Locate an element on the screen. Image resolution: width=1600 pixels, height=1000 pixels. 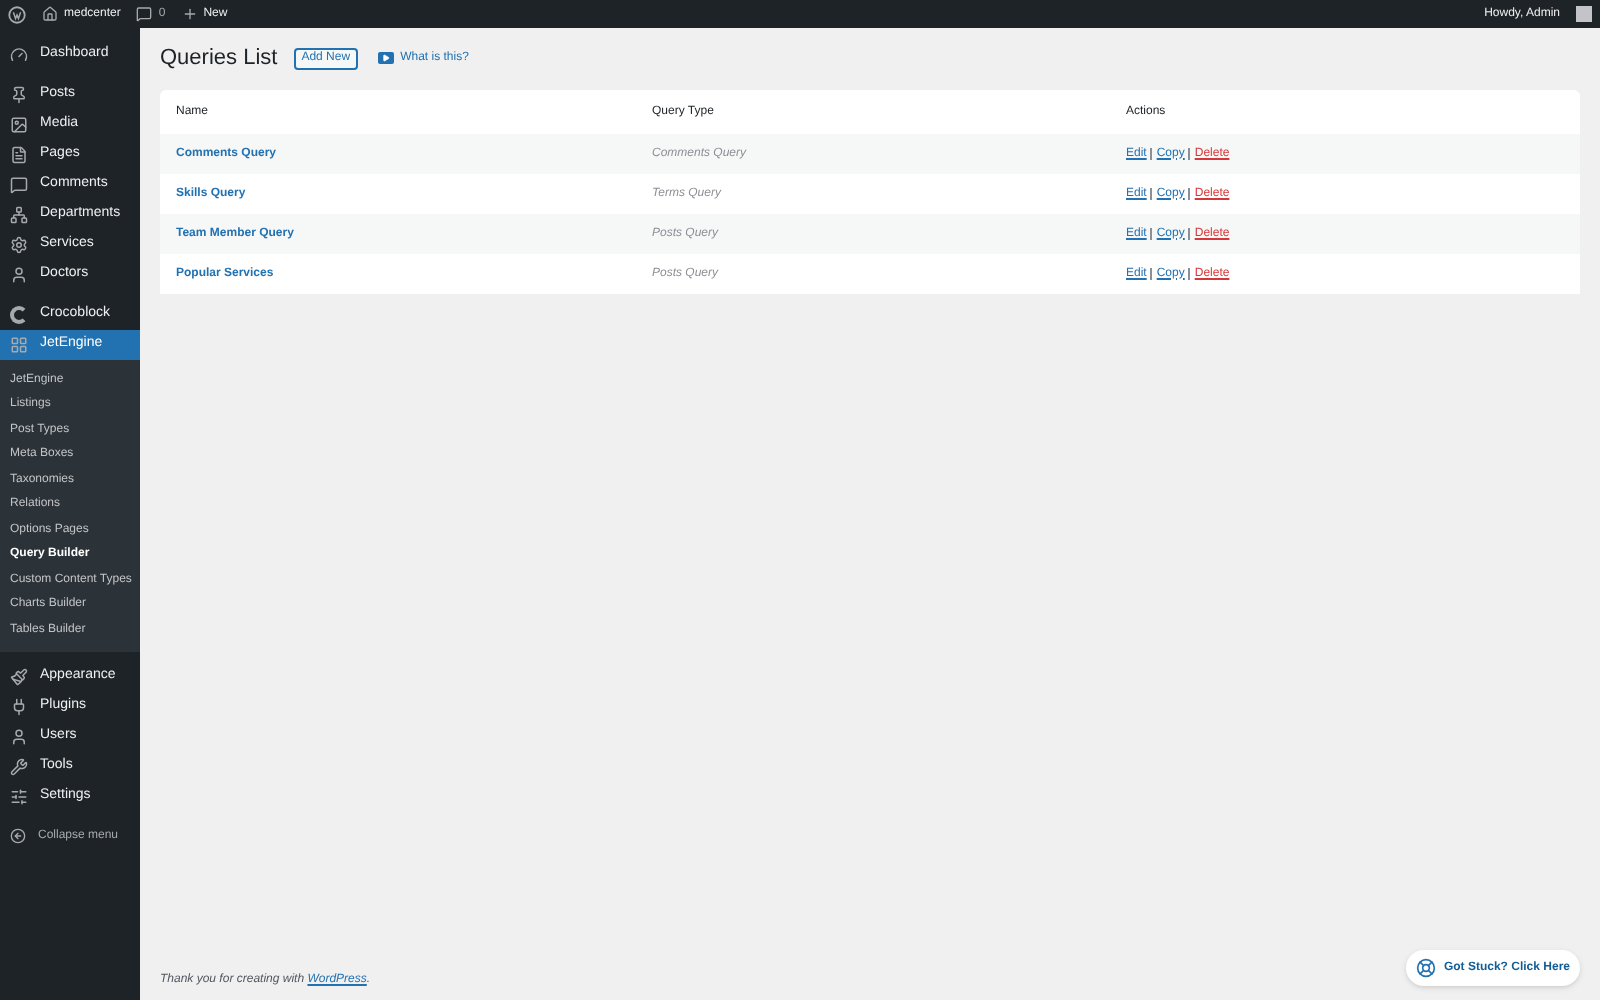
page-title: Queries List is located at coordinates (219, 58).